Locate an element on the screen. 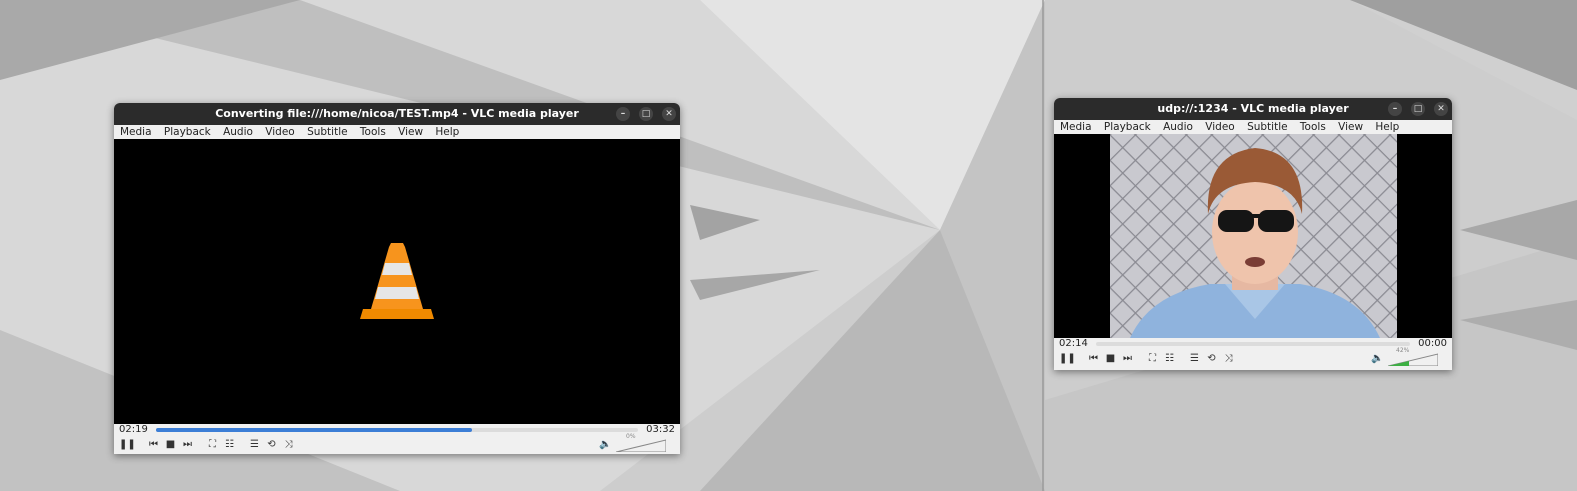  video-frame-person is located at coordinates (1253, 236).